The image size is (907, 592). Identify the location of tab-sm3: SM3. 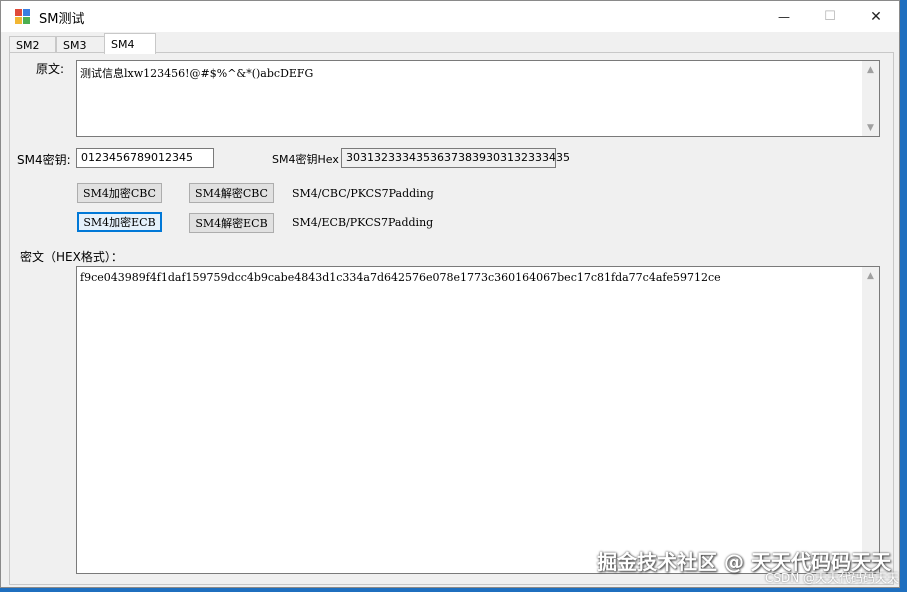
(80, 44).